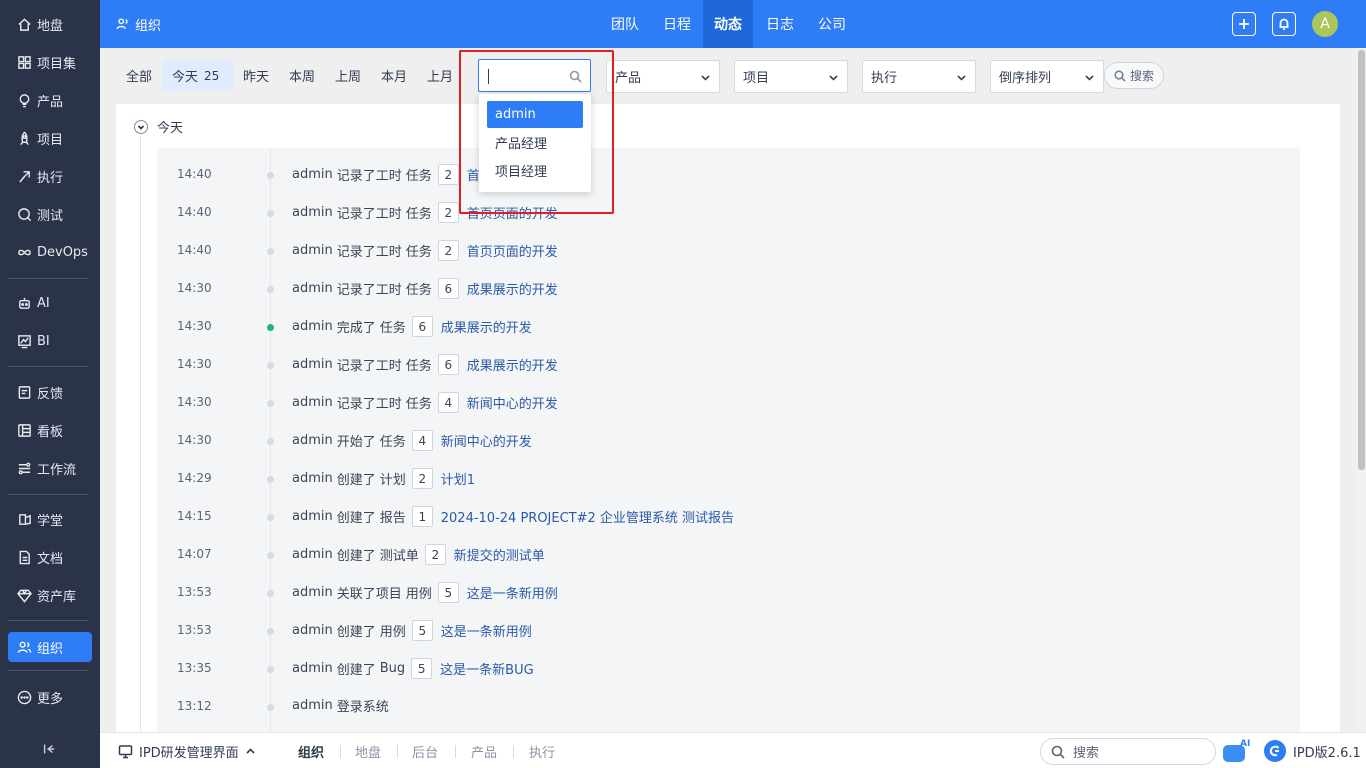 This screenshot has width=1366, height=768. I want to click on bottom-tab-dashboard: 地盘, so click(368, 750).